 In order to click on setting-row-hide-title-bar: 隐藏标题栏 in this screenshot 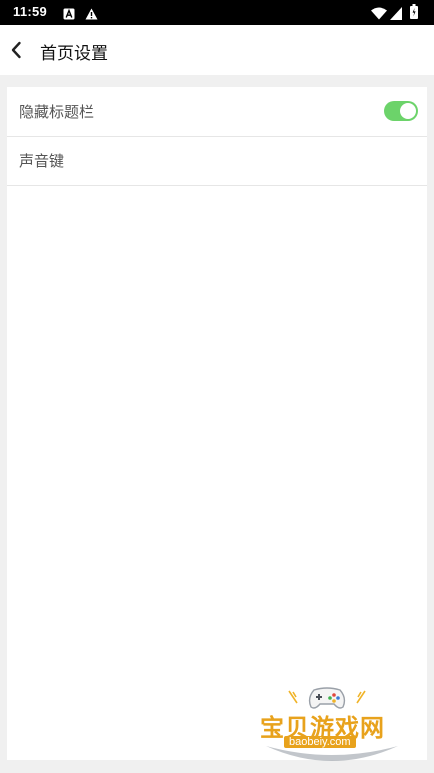, I will do `click(217, 112)`.